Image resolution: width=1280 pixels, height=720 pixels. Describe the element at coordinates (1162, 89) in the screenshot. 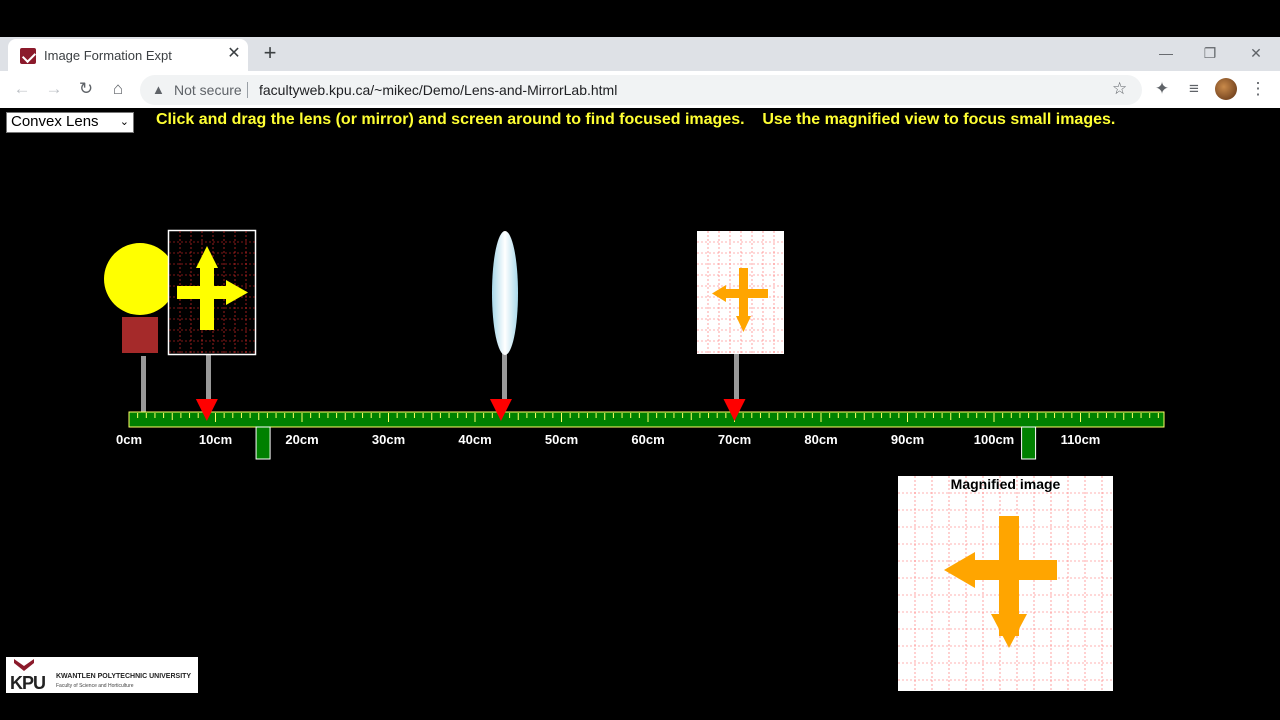

I see `extensions-icon: ✦` at that location.